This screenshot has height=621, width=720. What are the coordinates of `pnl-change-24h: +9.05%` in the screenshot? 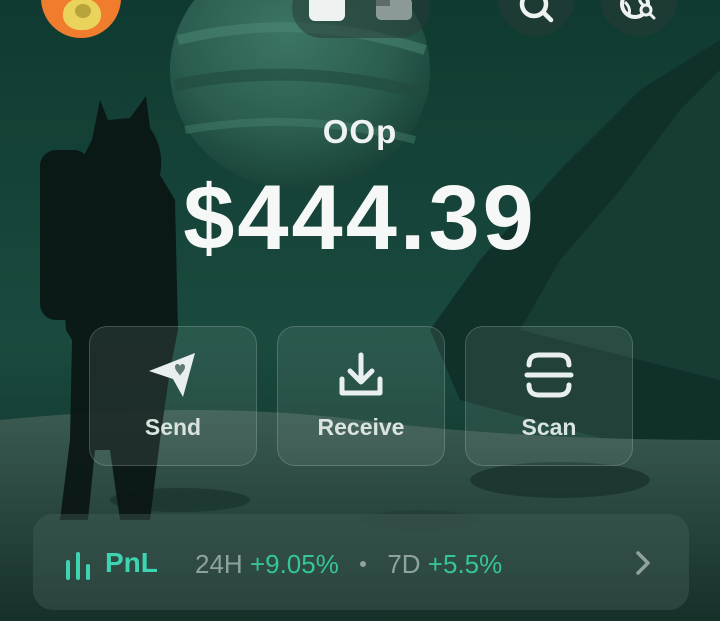 It's located at (294, 564).